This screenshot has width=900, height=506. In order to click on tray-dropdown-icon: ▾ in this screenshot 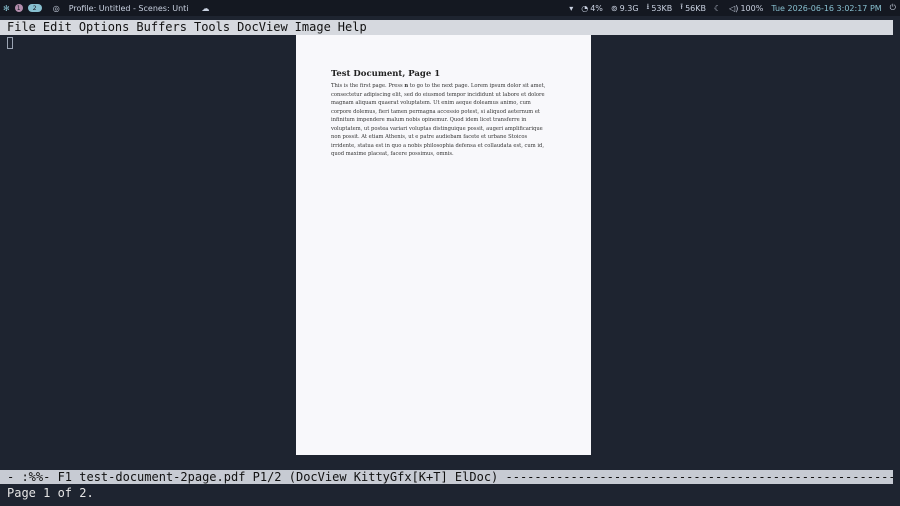, I will do `click(571, 8)`.